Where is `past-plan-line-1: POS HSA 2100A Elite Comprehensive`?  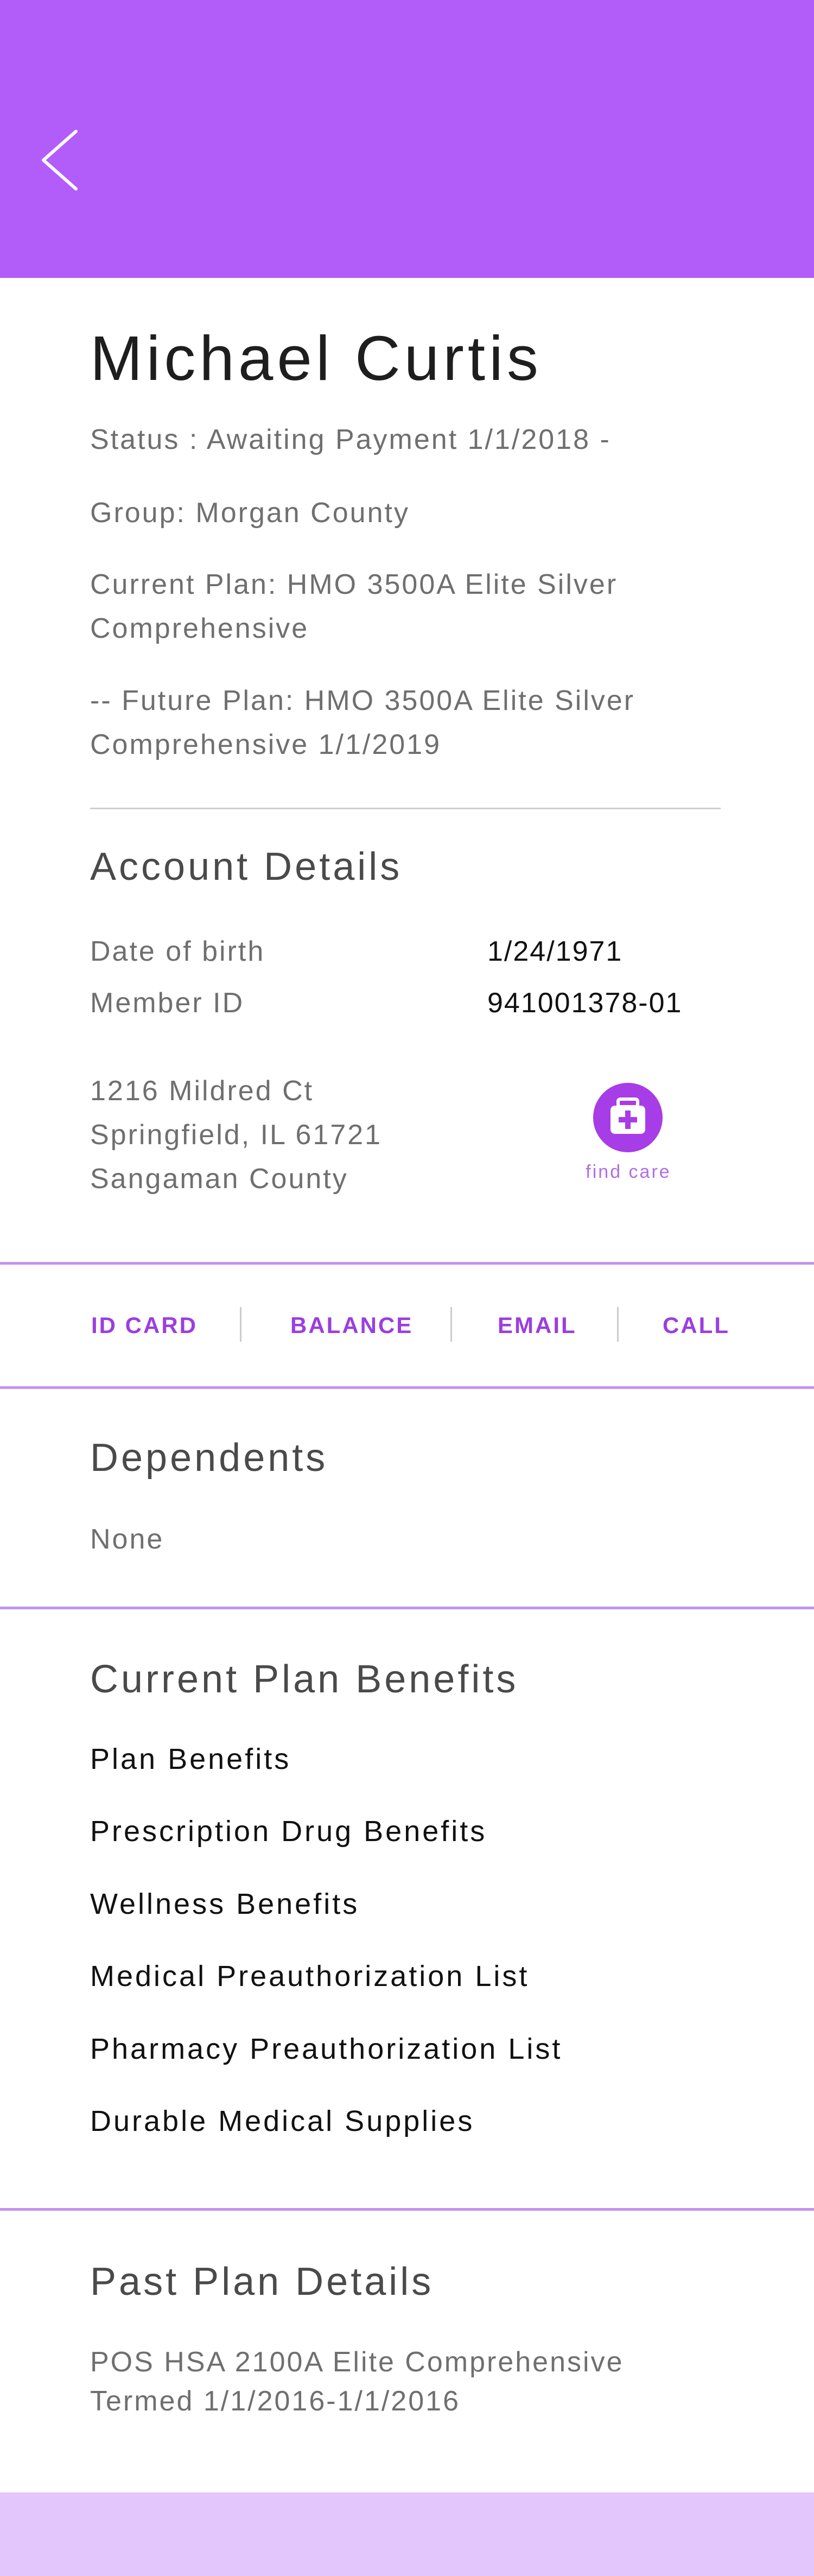
past-plan-line-1: POS HSA 2100A Elite Comprehensive is located at coordinates (357, 2362).